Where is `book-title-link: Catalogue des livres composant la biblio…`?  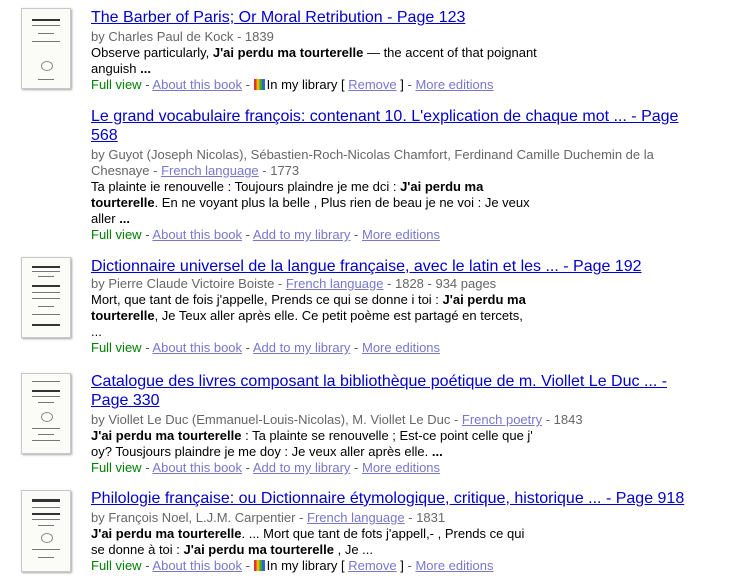 book-title-link: Catalogue des livres composant la biblio… is located at coordinates (400, 391).